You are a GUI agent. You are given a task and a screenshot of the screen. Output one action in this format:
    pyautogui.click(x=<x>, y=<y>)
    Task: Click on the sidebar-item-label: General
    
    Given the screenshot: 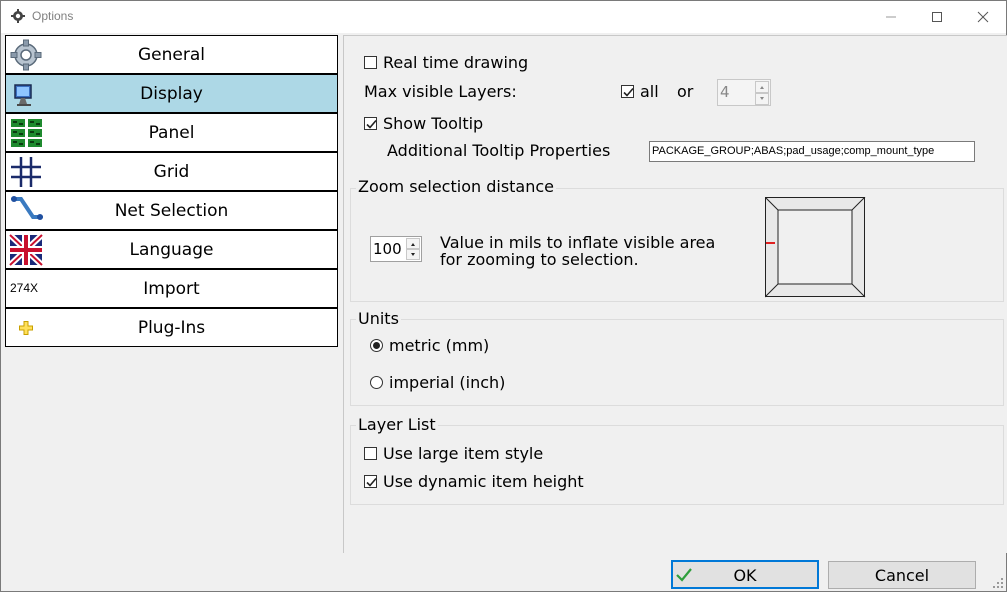 What is the action you would take?
    pyautogui.click(x=171, y=55)
    